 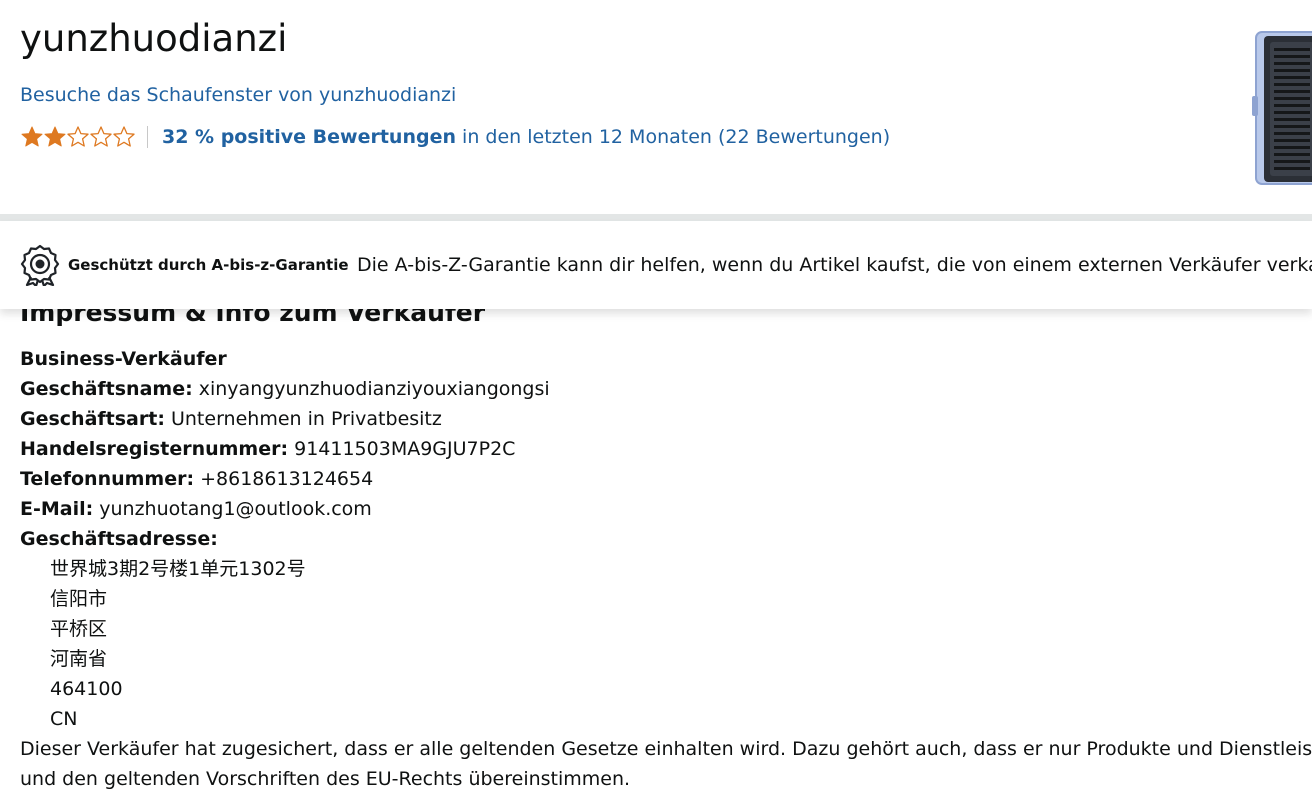 What do you see at coordinates (79, 659) in the screenshot?
I see `address-line: 河南省` at bounding box center [79, 659].